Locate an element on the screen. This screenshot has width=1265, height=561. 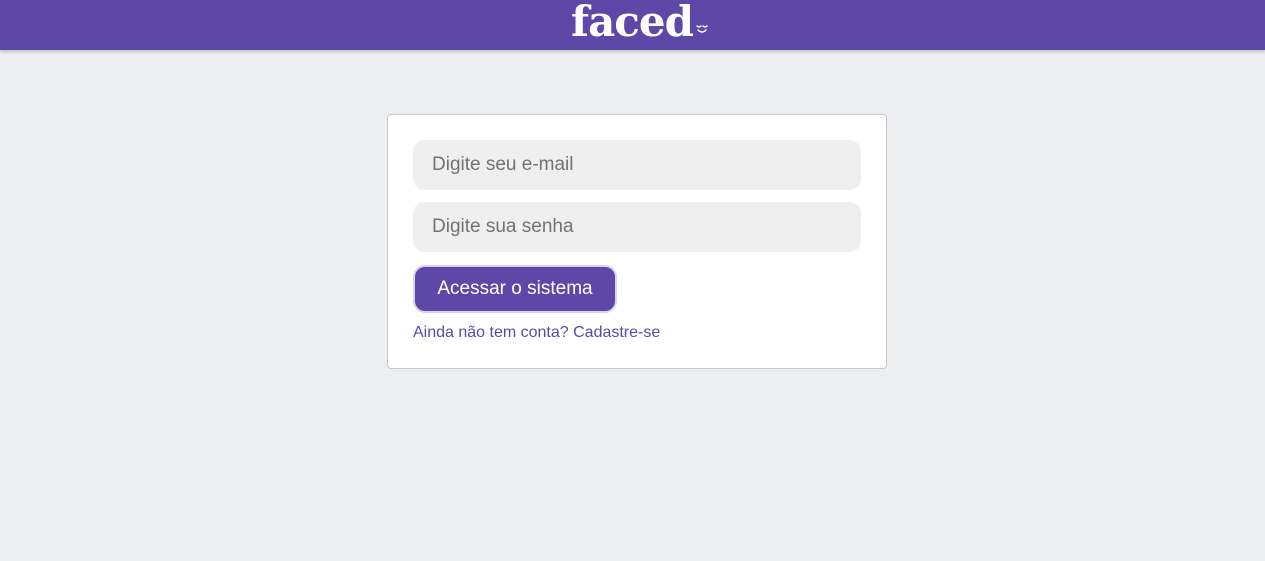
logo-text: faced is located at coordinates (632, 23).